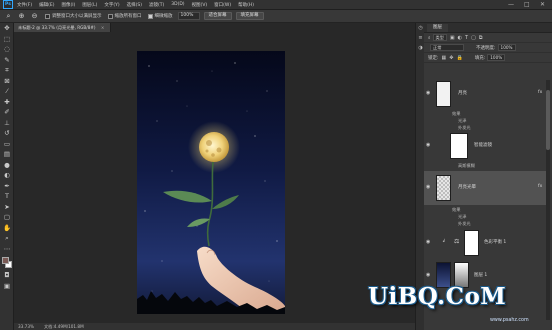 The height and width of the screenshot is (330, 552). I want to click on clone-stamp-icon: ⊥, so click(7, 123).